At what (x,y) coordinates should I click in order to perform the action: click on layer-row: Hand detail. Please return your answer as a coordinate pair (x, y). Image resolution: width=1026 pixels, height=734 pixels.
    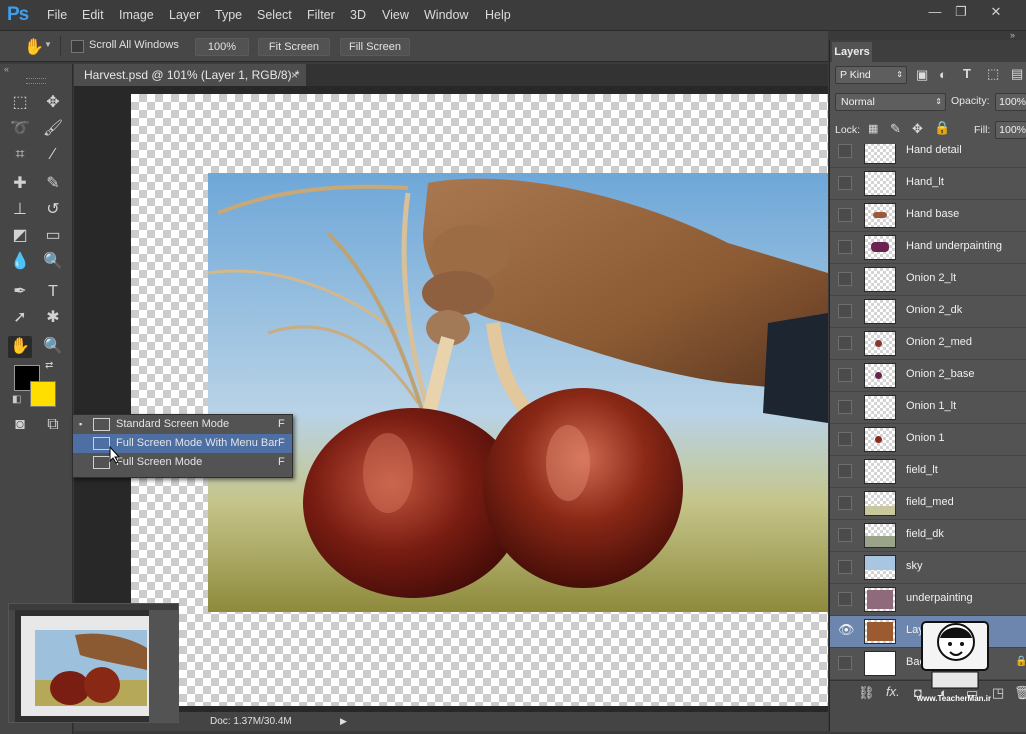
    Looking at the image, I should click on (928, 156).